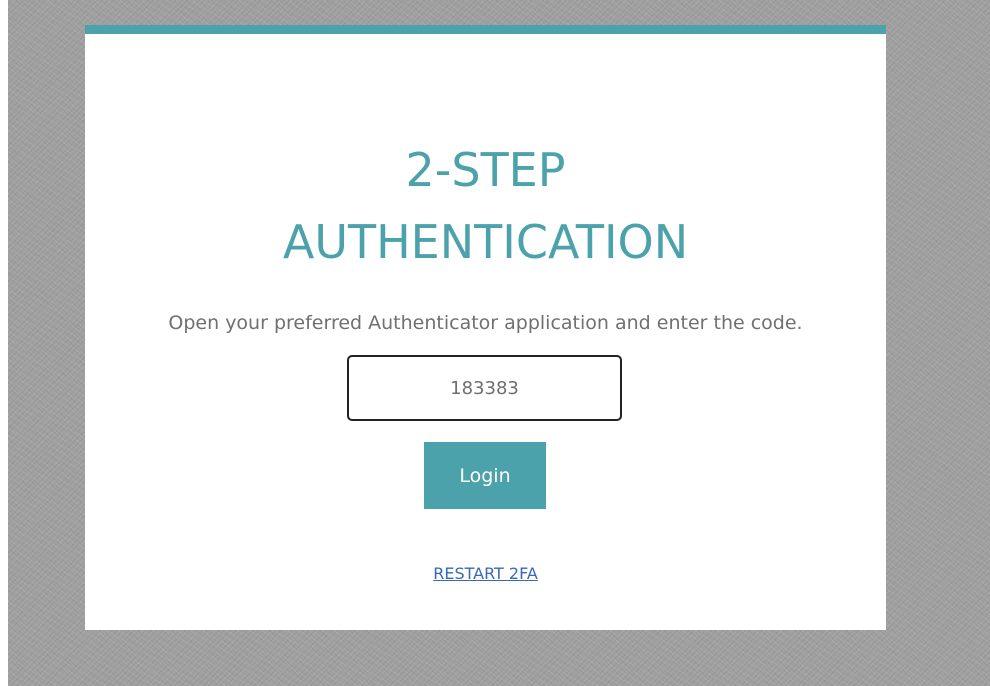 The height and width of the screenshot is (686, 990). Describe the element at coordinates (484, 388) in the screenshot. I see `auth-code-input` at that location.